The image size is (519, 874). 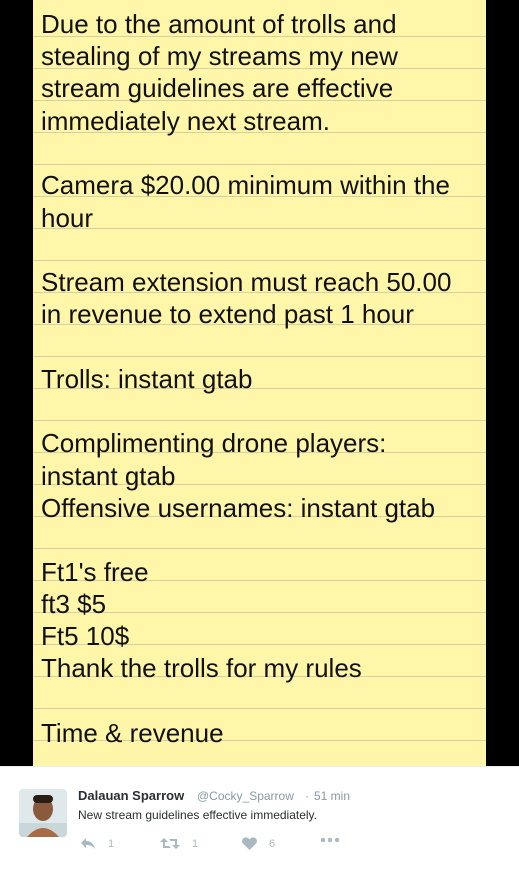 I want to click on note-line: Due to the amount of trolls and, so click(x=219, y=24).